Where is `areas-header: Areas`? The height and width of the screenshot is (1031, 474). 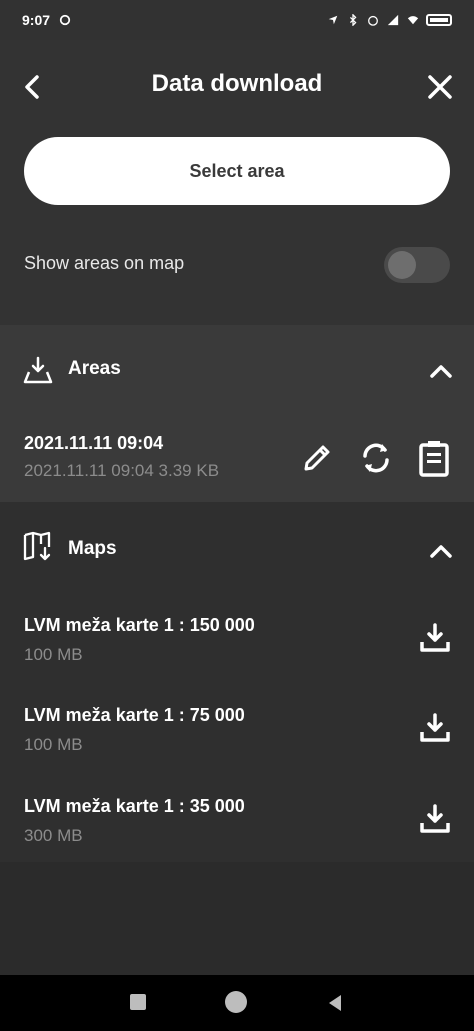 areas-header: Areas is located at coordinates (237, 370).